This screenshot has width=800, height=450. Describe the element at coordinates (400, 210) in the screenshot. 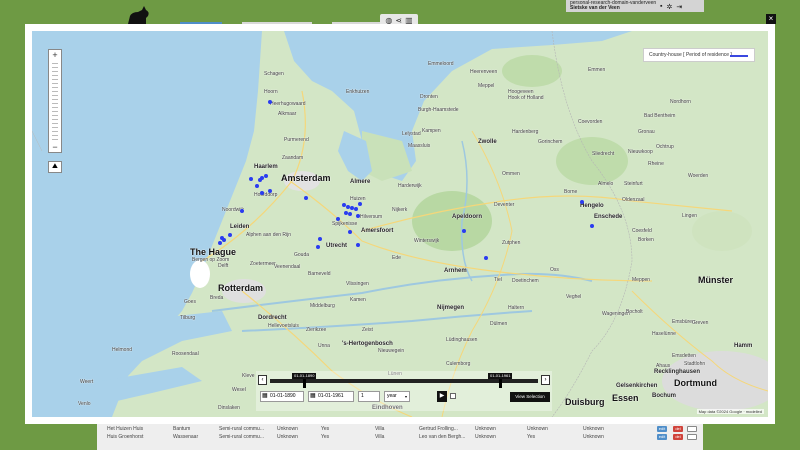

I see `place-label: Nijkerk` at that location.